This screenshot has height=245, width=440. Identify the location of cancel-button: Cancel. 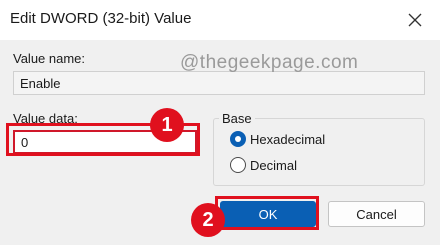
(376, 214).